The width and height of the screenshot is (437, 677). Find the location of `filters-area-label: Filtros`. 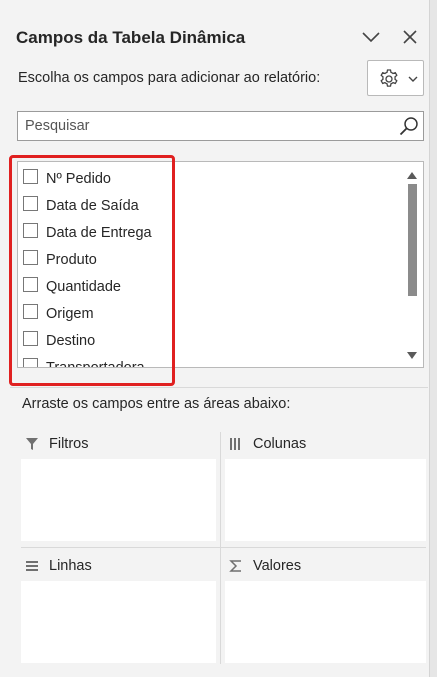

filters-area-label: Filtros is located at coordinates (69, 444).